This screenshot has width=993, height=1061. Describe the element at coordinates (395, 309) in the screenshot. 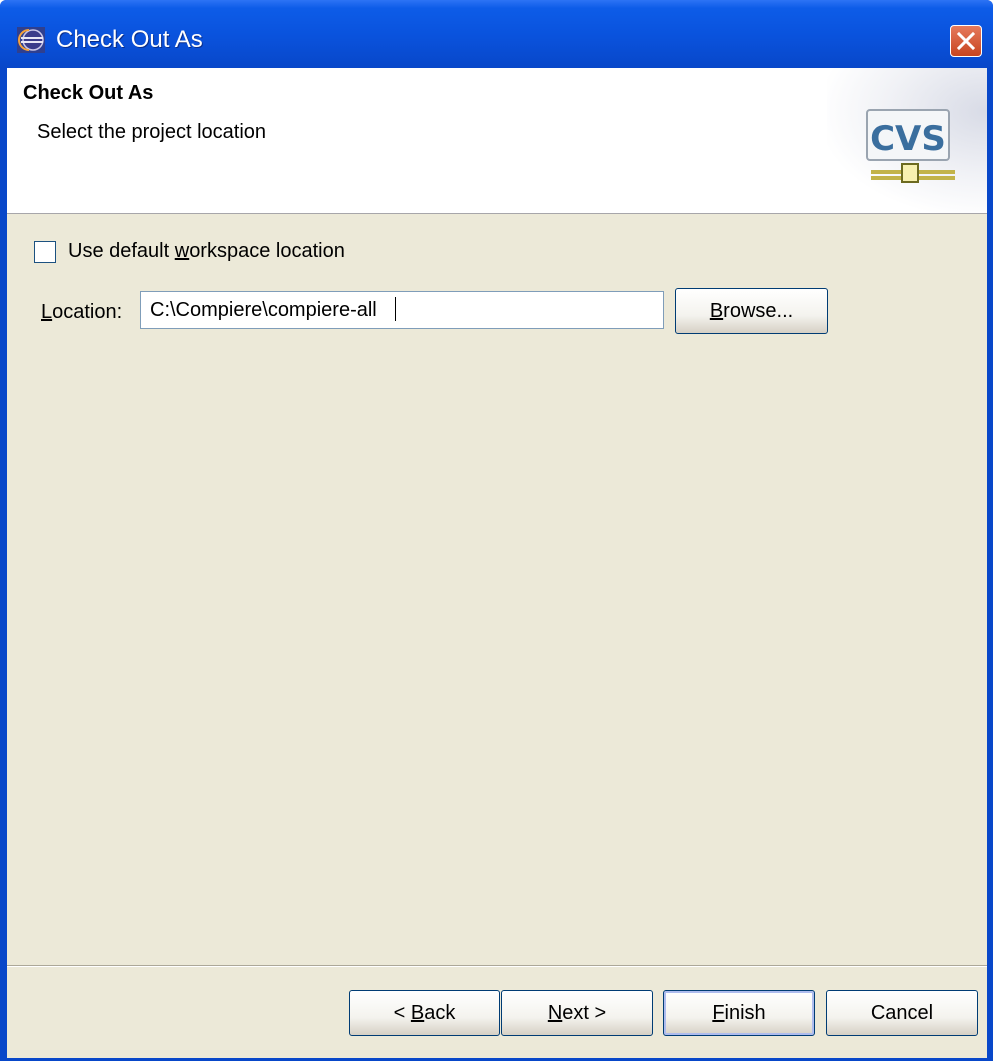

I see `text-caret` at that location.